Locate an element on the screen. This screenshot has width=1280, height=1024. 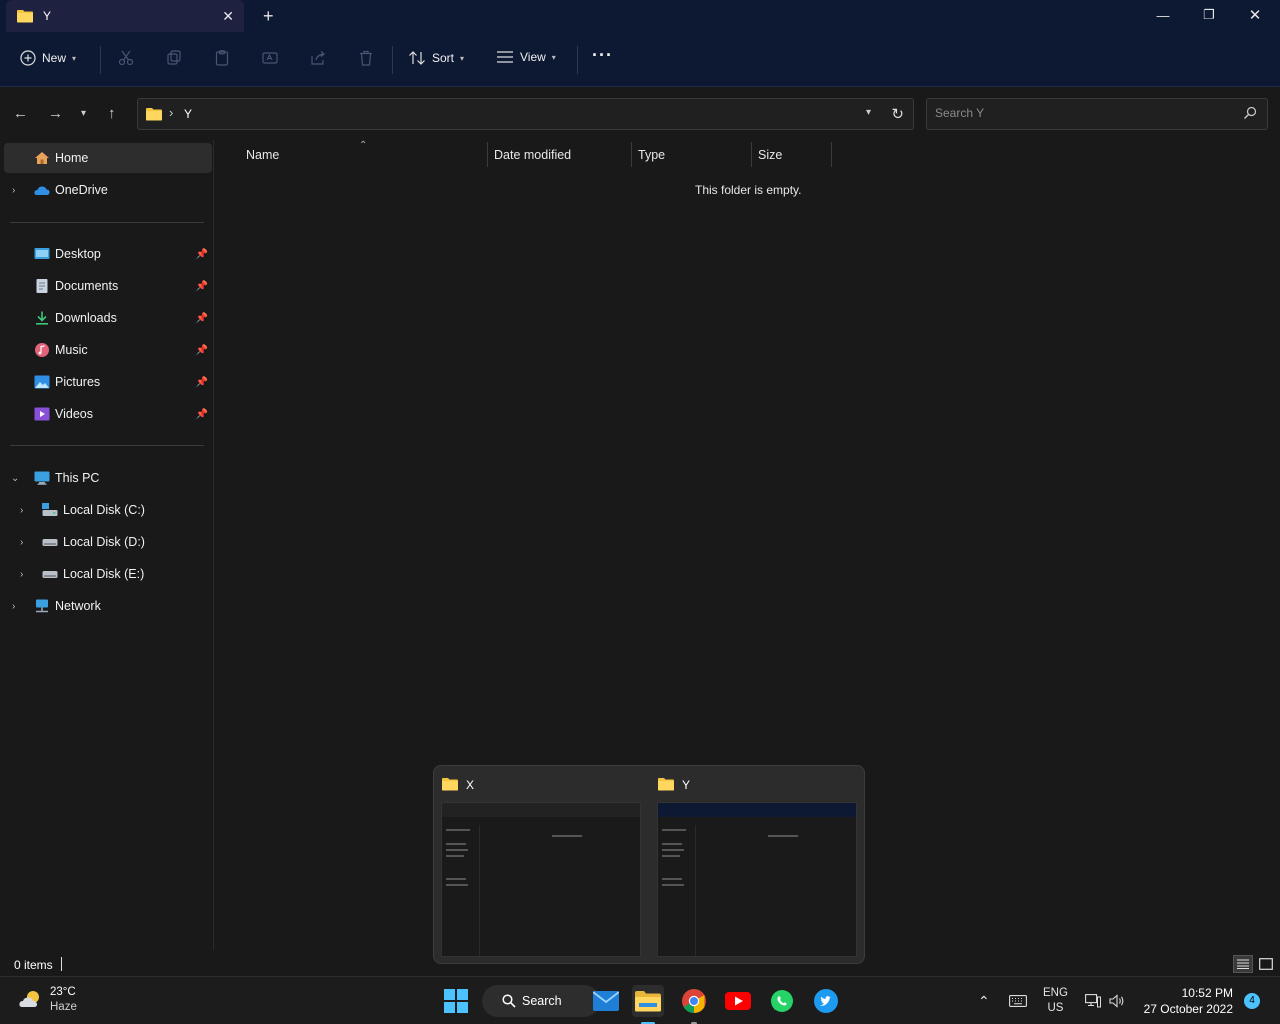
thumbnail-window-x: X is located at coordinates (541, 865).